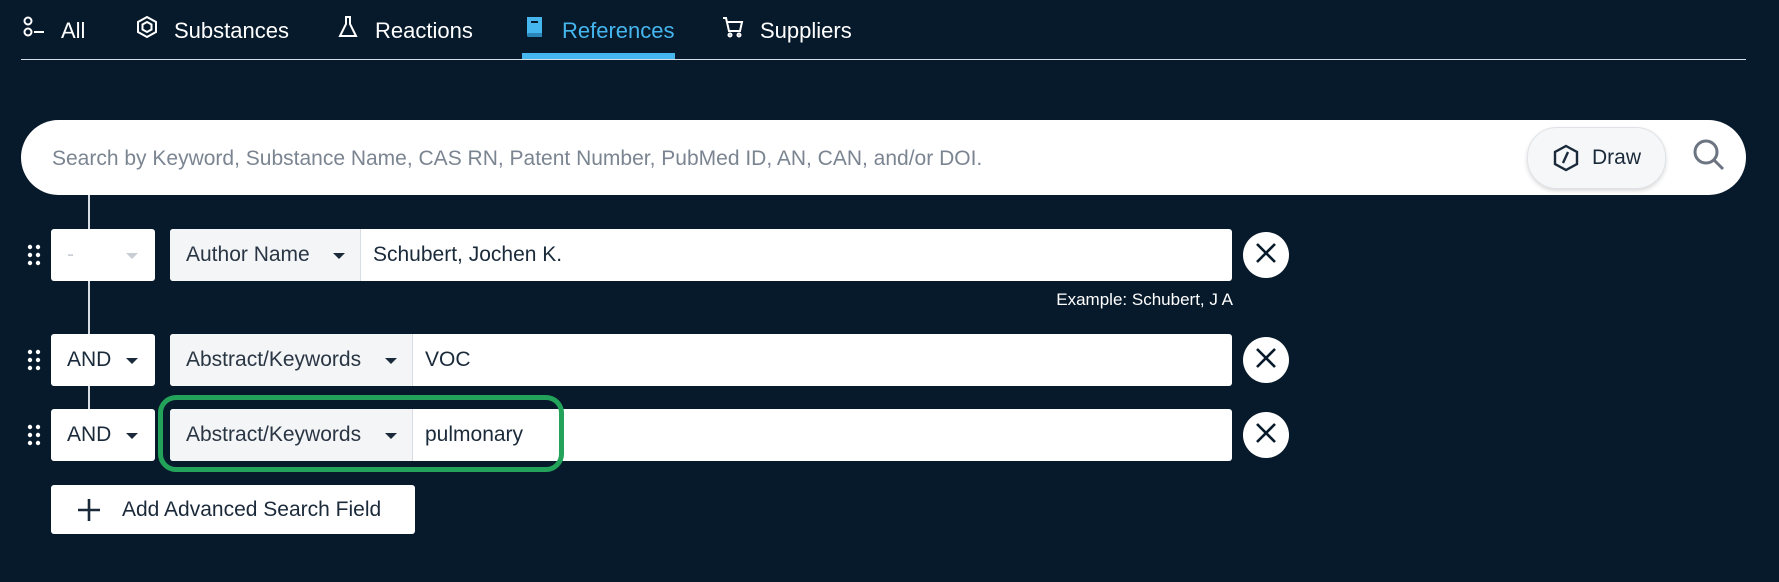 The width and height of the screenshot is (1779, 582). Describe the element at coordinates (424, 30) in the screenshot. I see `tab-label-reactions: Reactions` at that location.